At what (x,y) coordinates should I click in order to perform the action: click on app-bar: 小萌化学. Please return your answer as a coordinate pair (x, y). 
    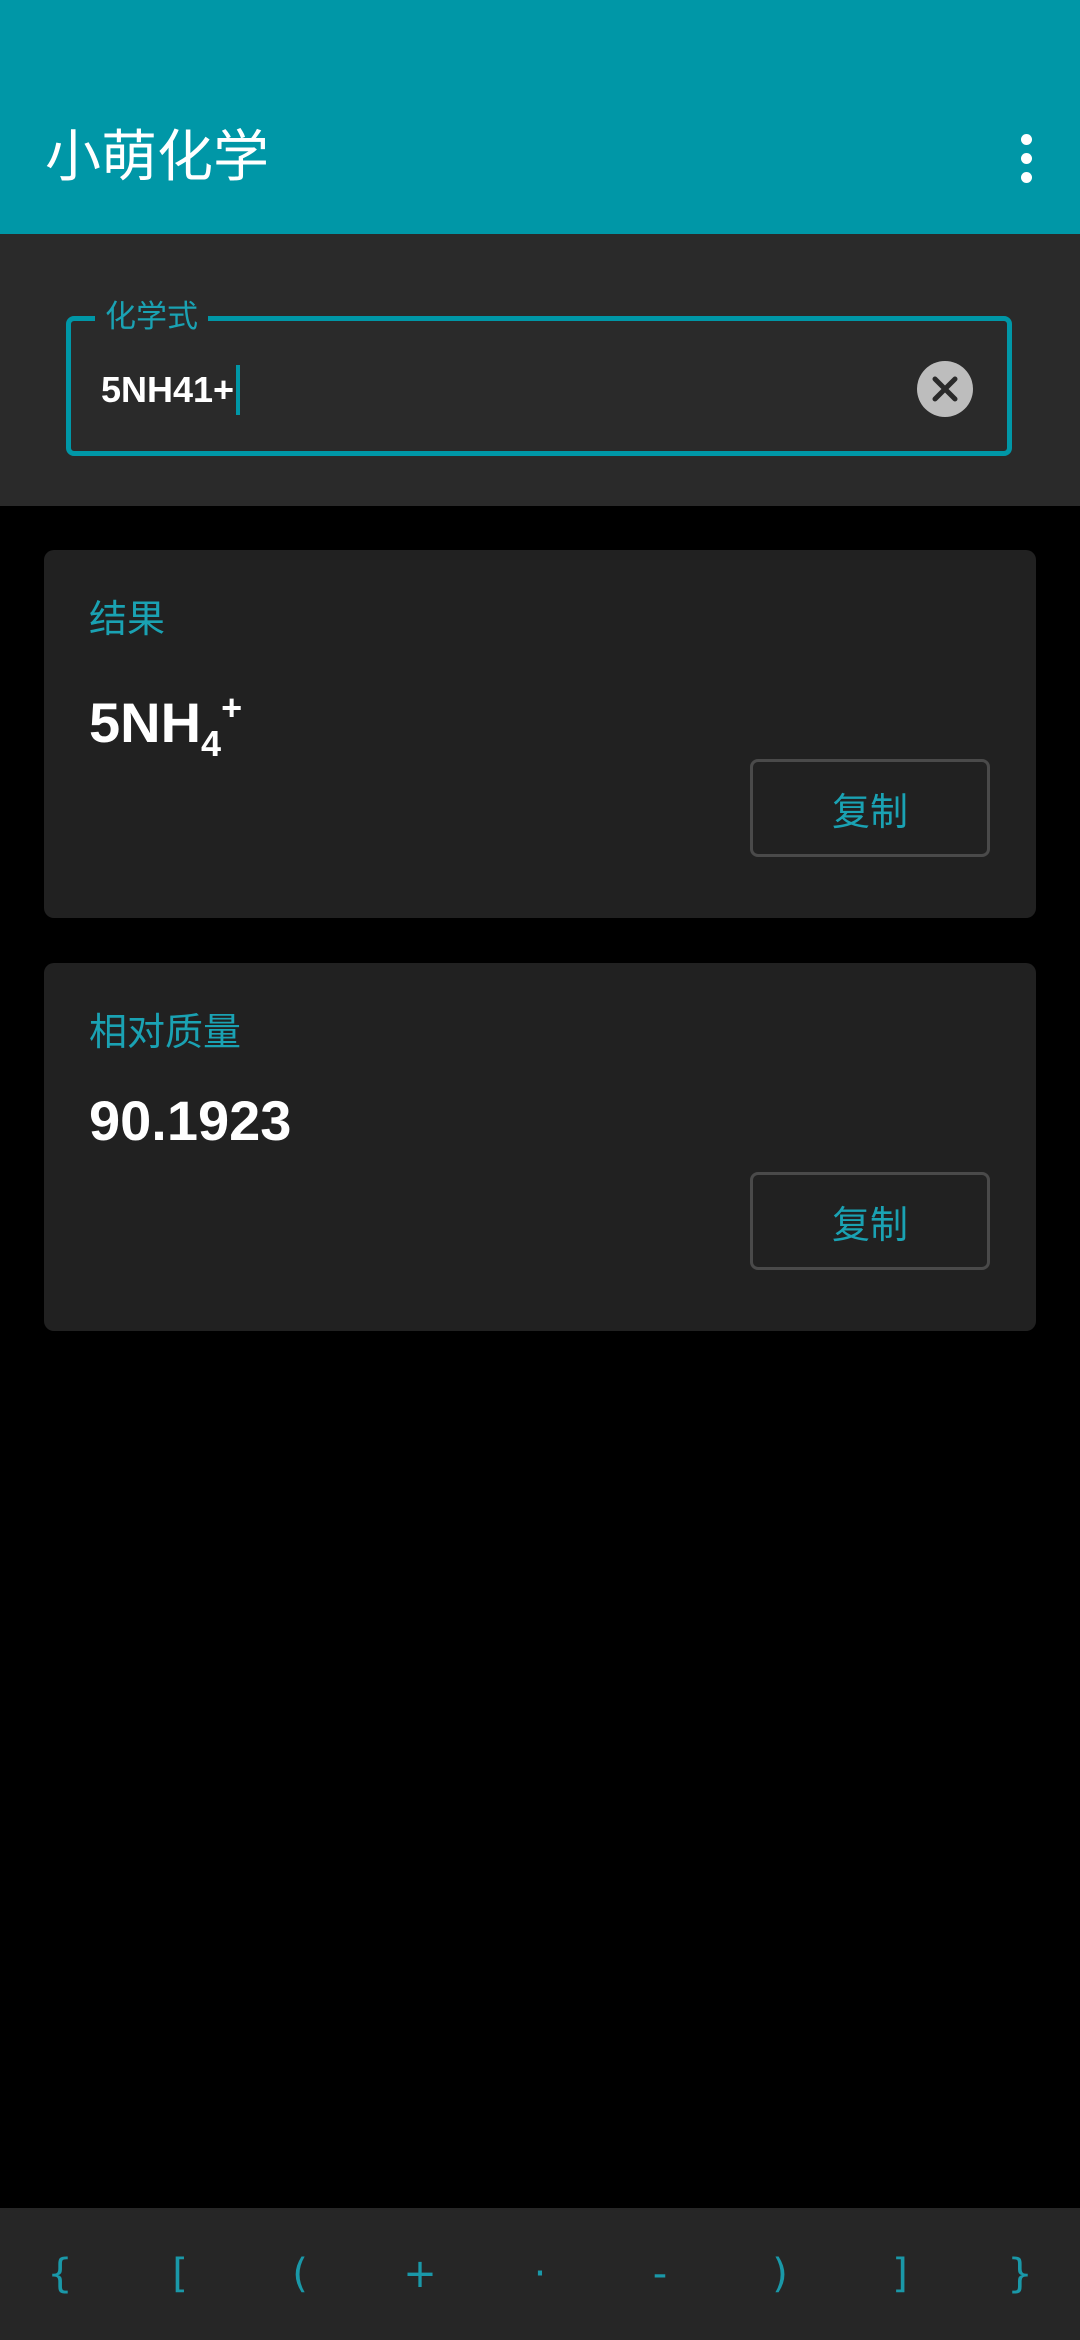
    Looking at the image, I should click on (540, 117).